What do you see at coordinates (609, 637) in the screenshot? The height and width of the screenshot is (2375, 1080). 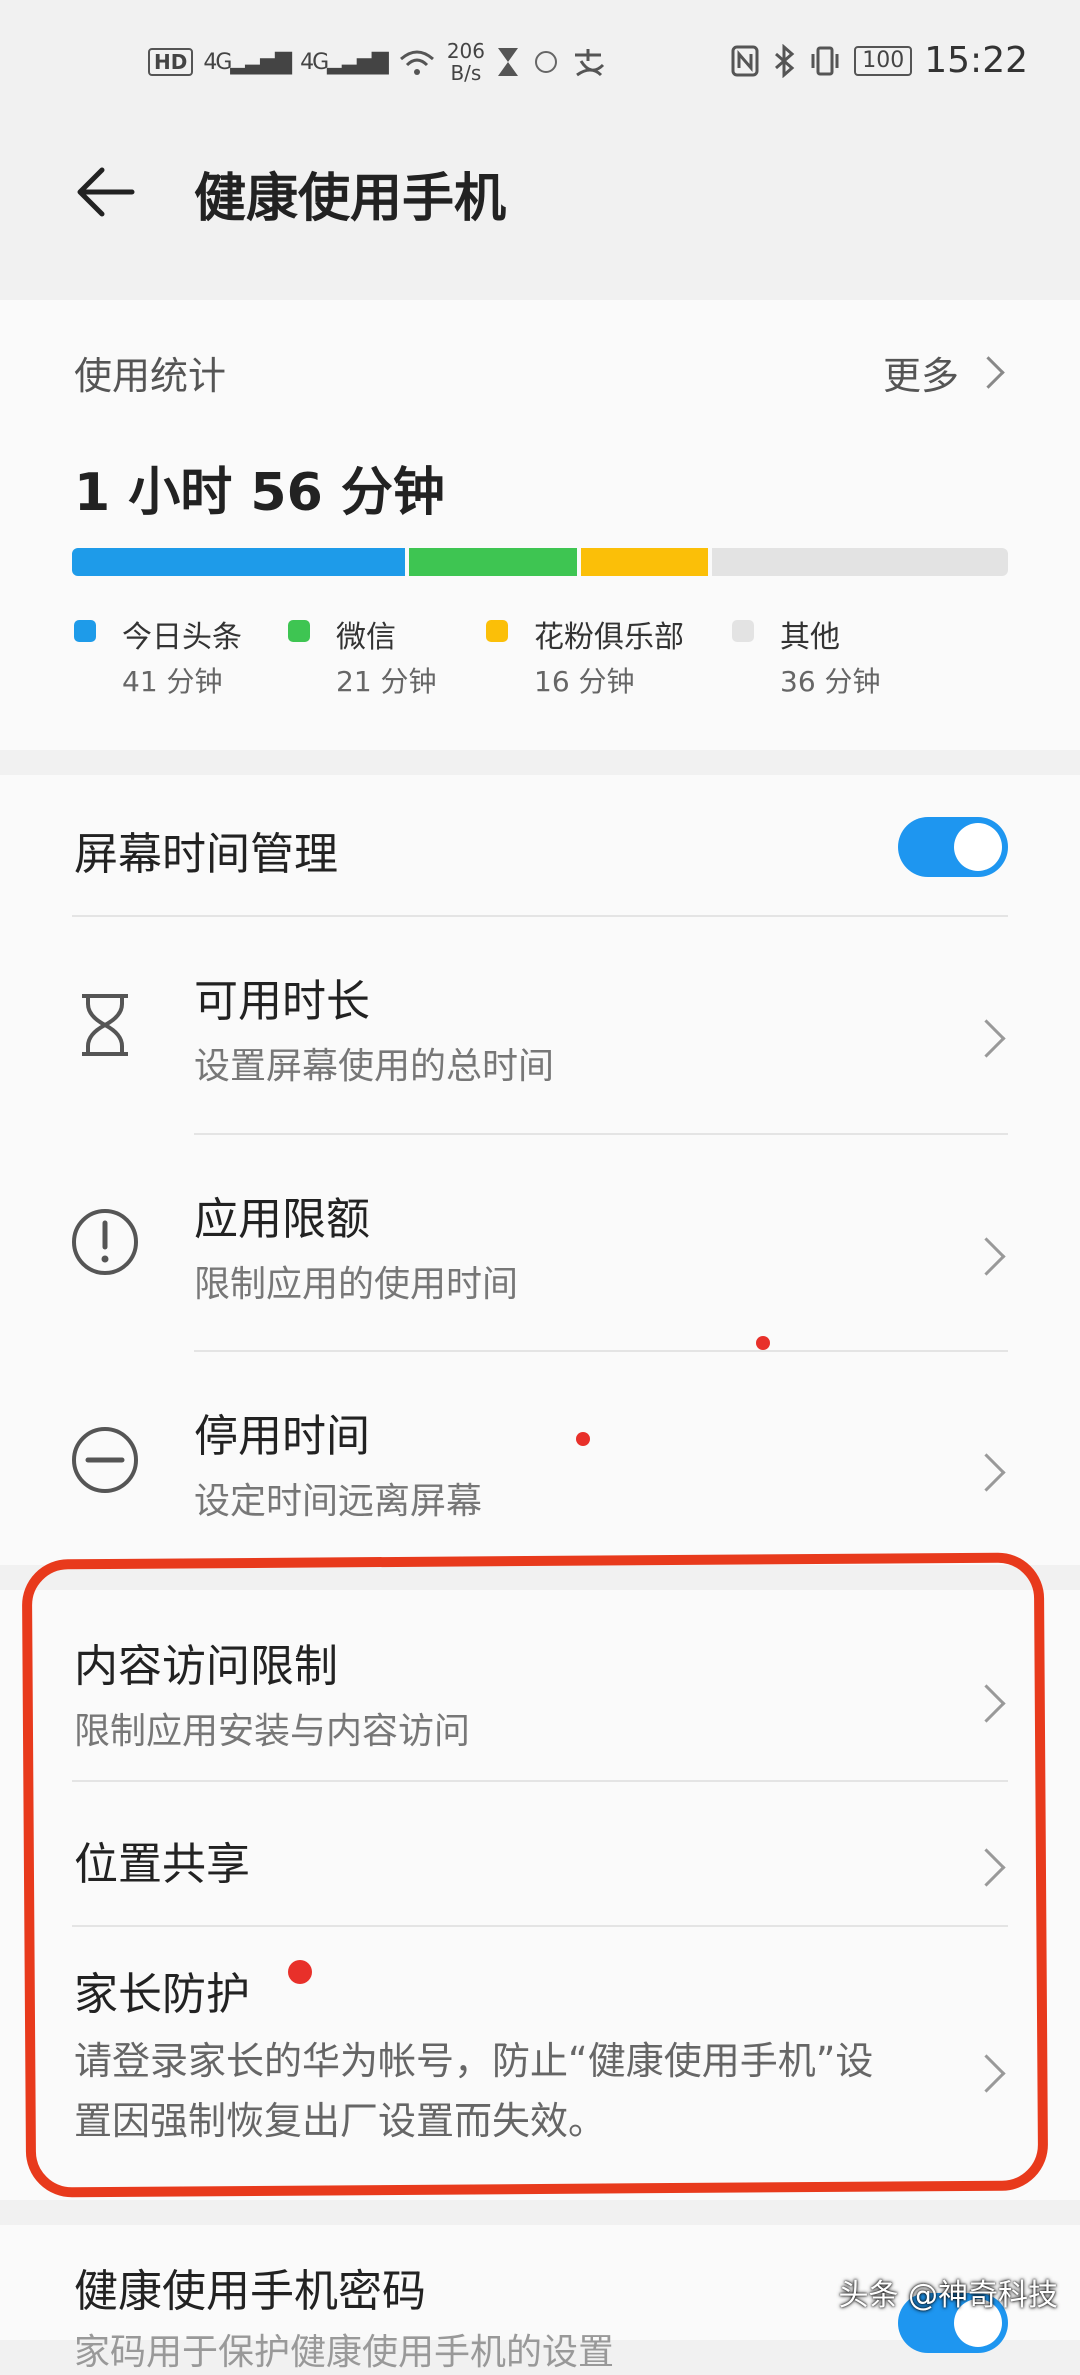 I see `legend-app-name: 花粉俱乐部` at bounding box center [609, 637].